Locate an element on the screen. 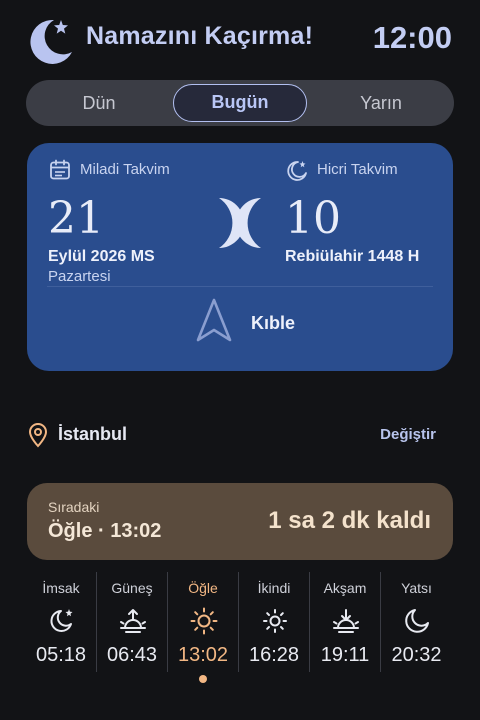  tab-tomorrow: Yarın is located at coordinates (381, 103).